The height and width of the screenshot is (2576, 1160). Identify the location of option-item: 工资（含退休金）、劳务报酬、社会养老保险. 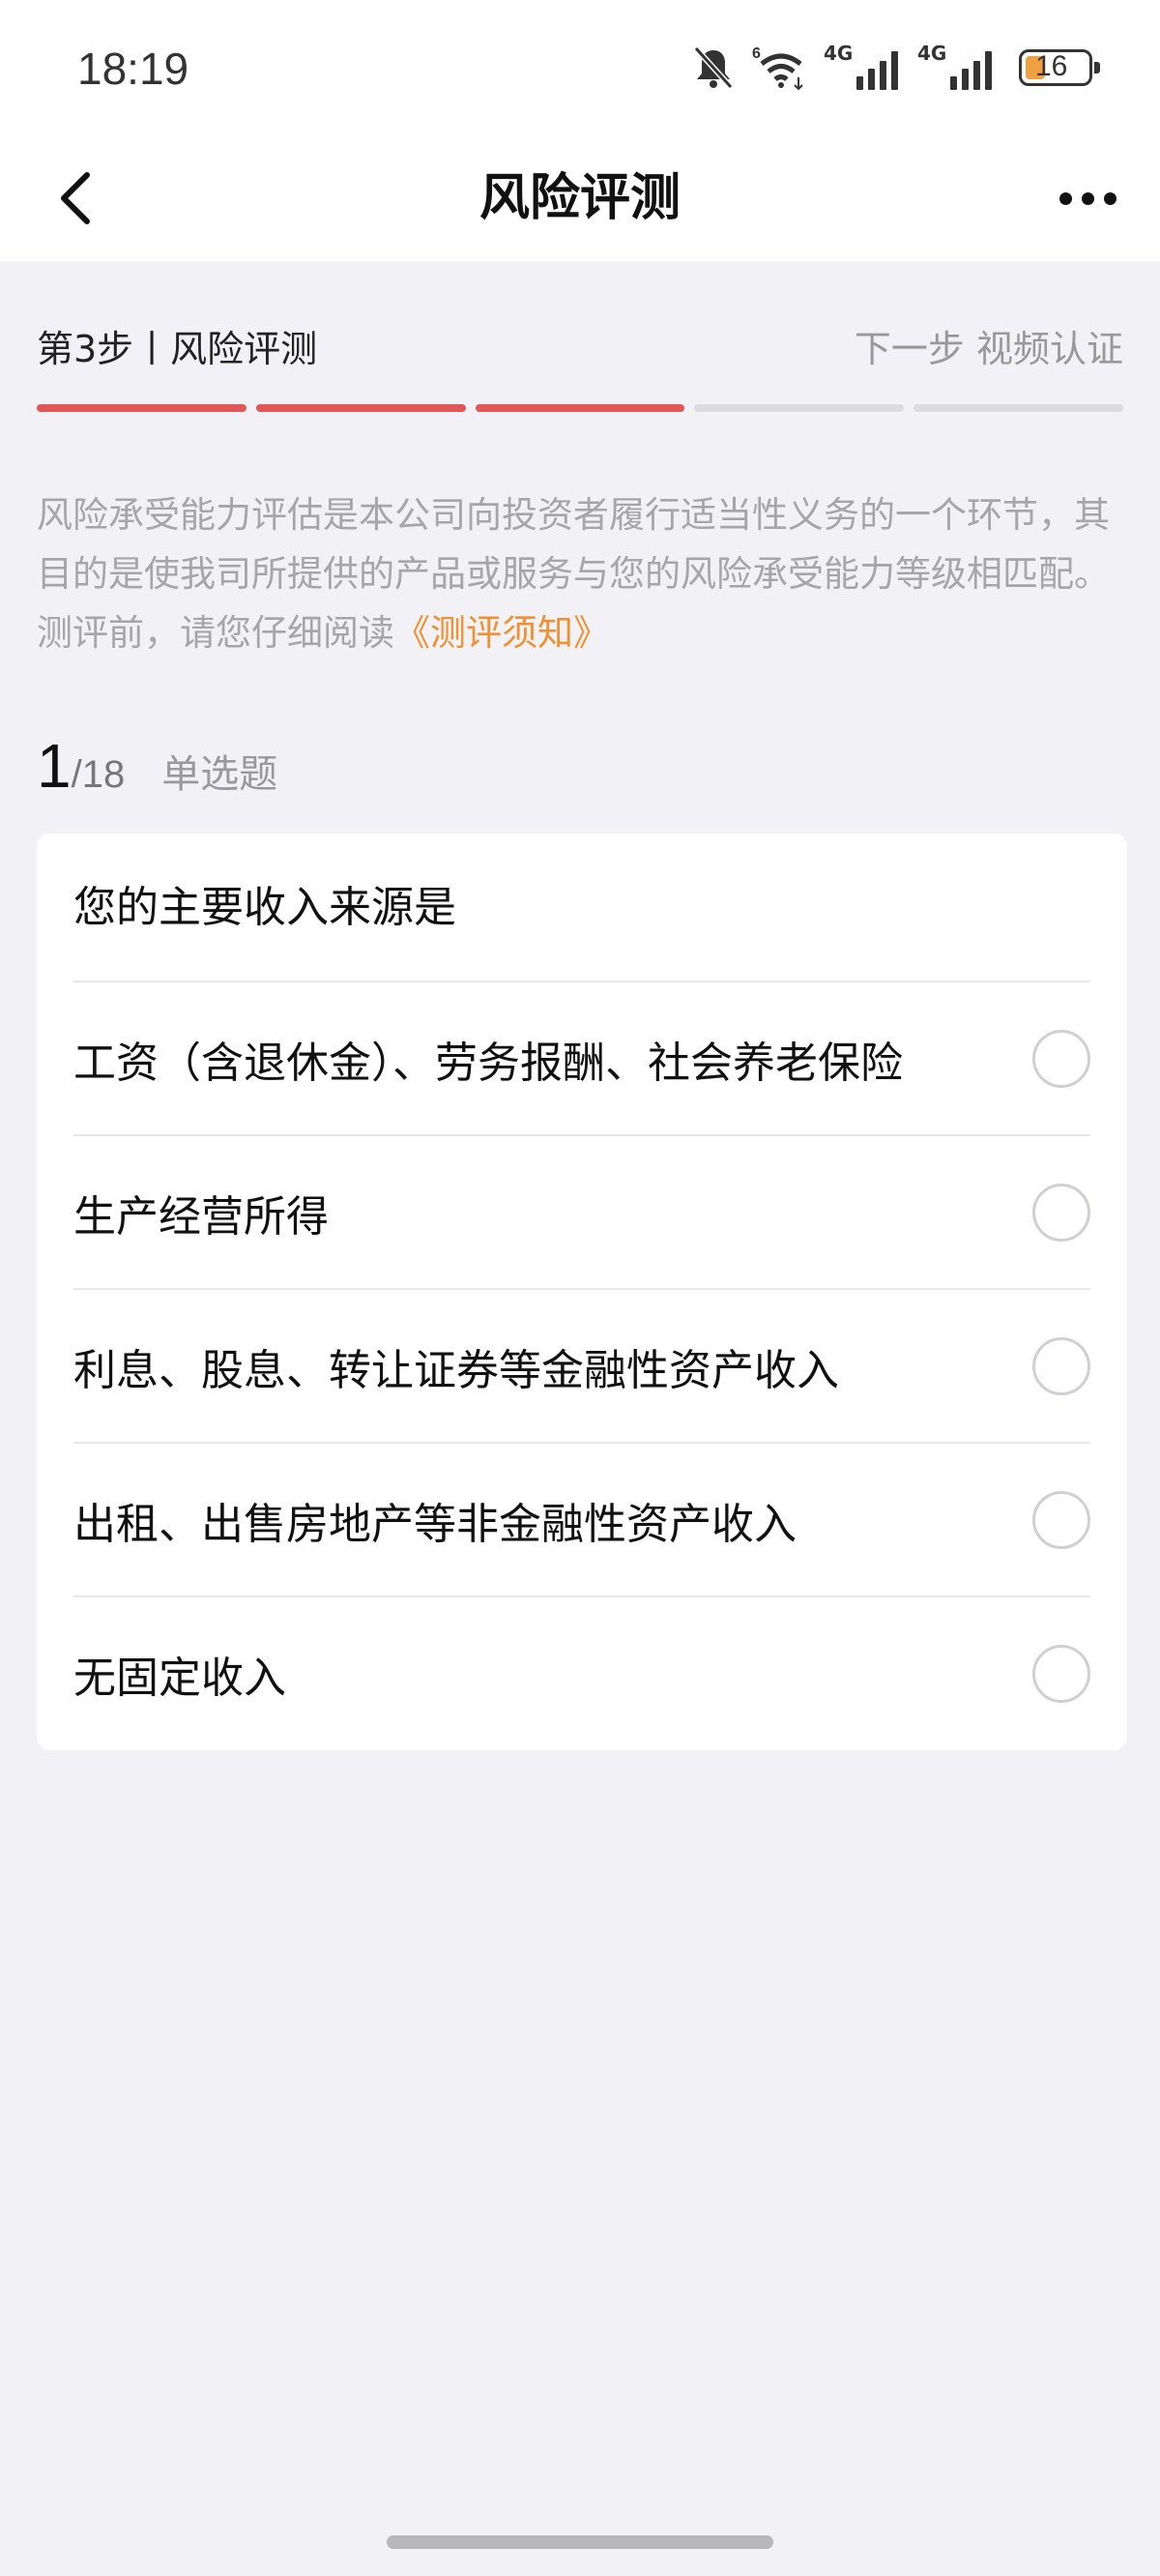
(581, 1057).